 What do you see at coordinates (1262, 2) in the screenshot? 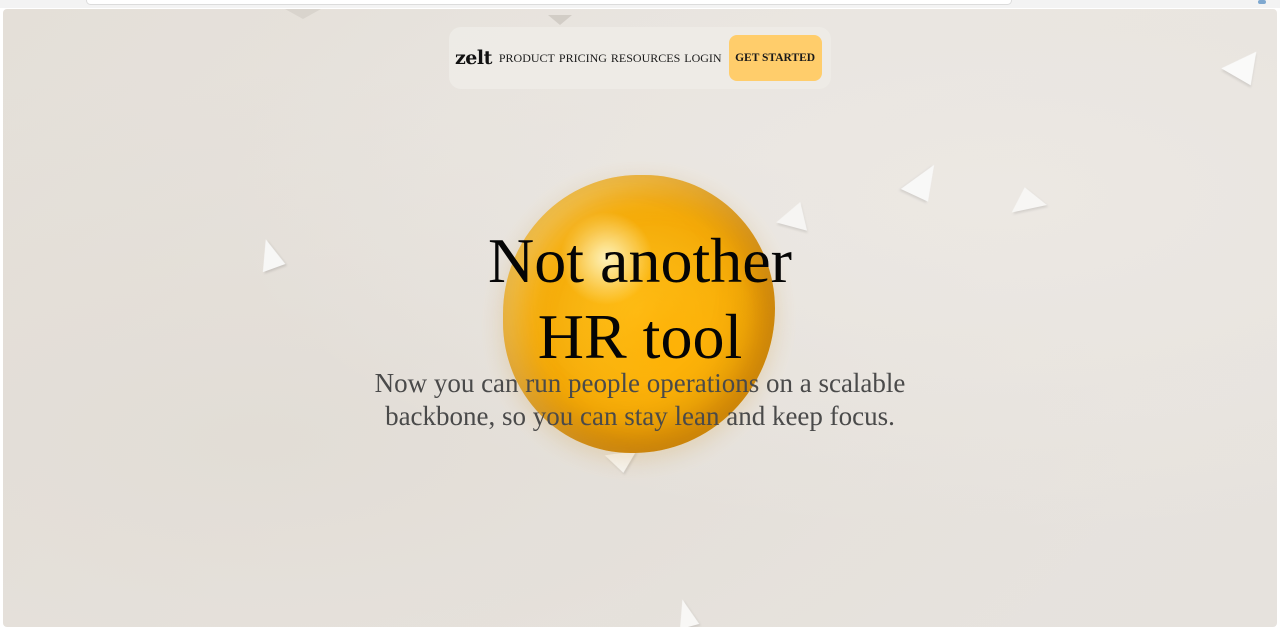
I see `browser-extension-icon` at bounding box center [1262, 2].